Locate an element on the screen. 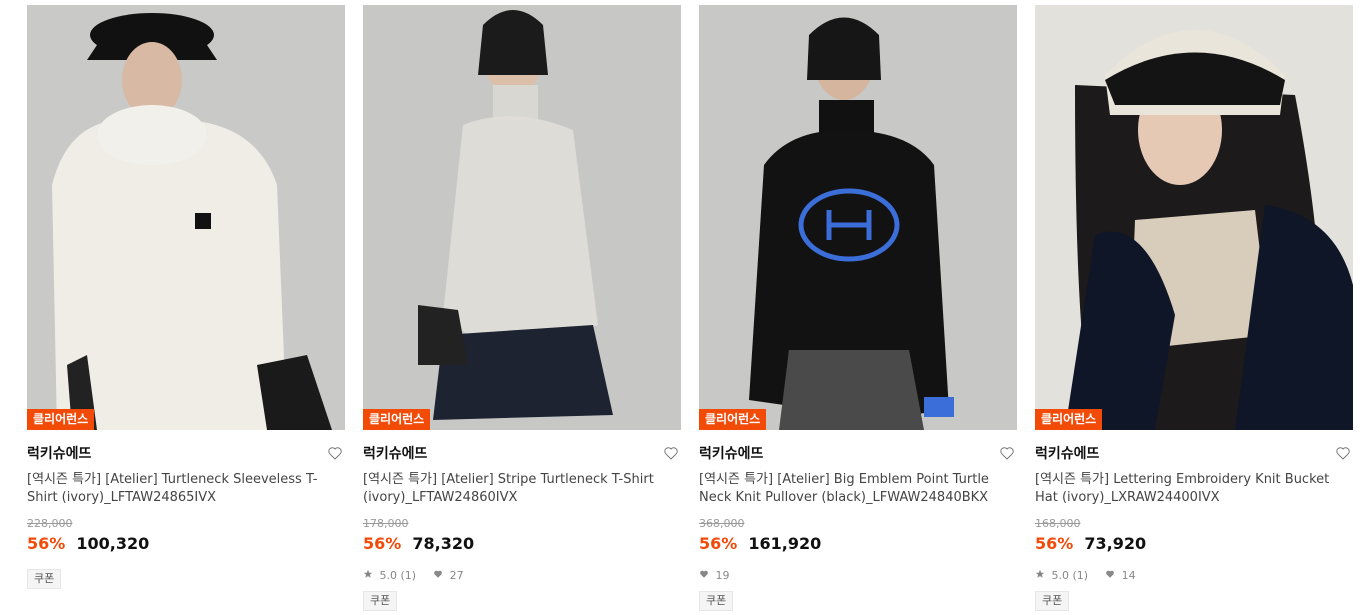  original-price: 178,000 is located at coordinates (386, 523).